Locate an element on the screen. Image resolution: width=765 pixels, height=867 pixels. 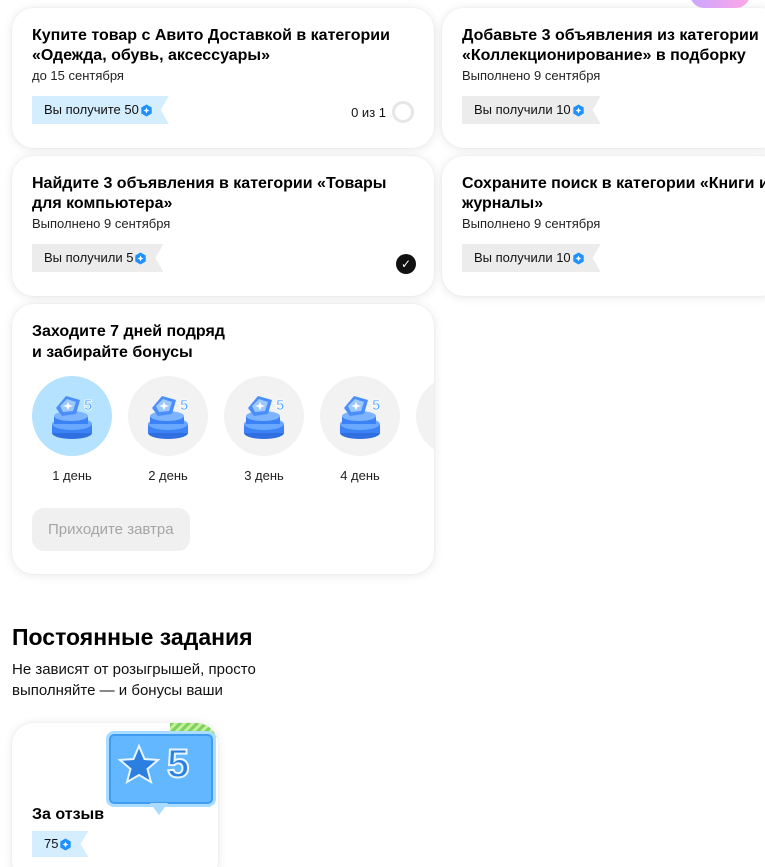
check-icon: ✓ is located at coordinates (406, 264).